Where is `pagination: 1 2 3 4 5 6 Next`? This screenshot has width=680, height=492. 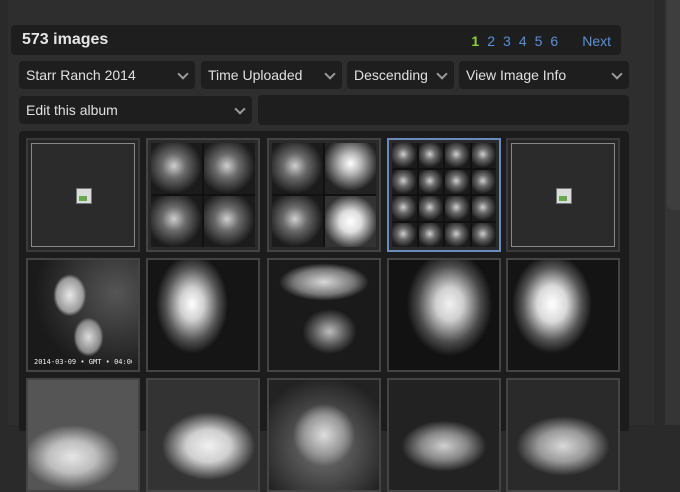
pagination: 1 2 3 4 5 6 Next is located at coordinates (541, 41).